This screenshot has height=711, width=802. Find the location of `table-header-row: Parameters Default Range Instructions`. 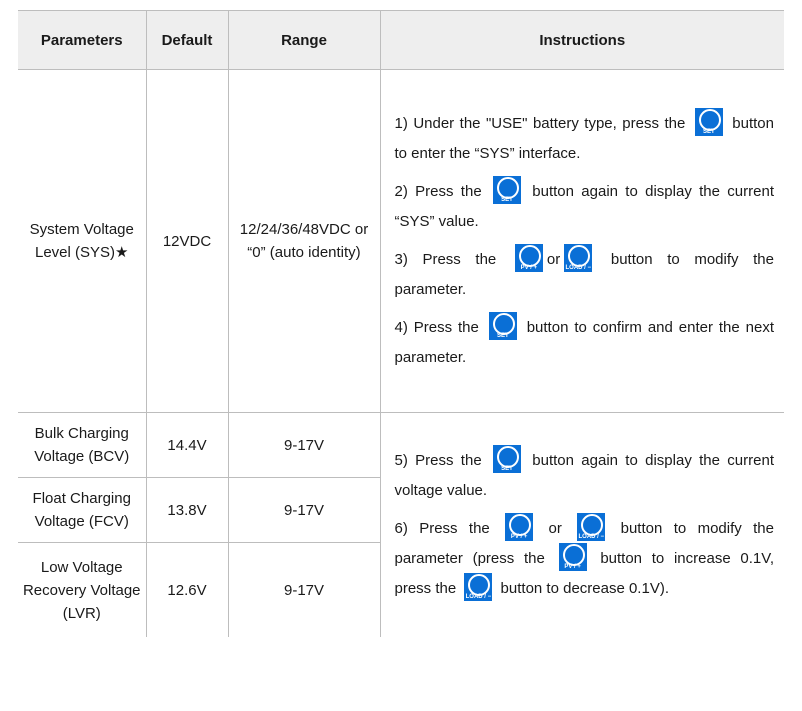

table-header-row: Parameters Default Range Instructions is located at coordinates (401, 40).